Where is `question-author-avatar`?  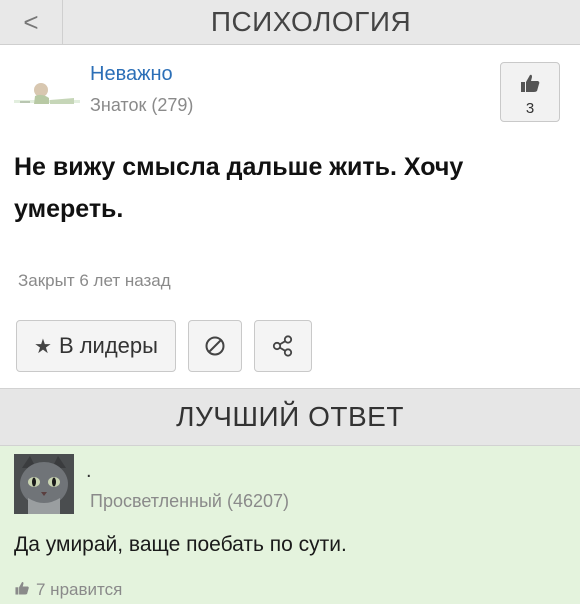 question-author-avatar is located at coordinates (47, 88).